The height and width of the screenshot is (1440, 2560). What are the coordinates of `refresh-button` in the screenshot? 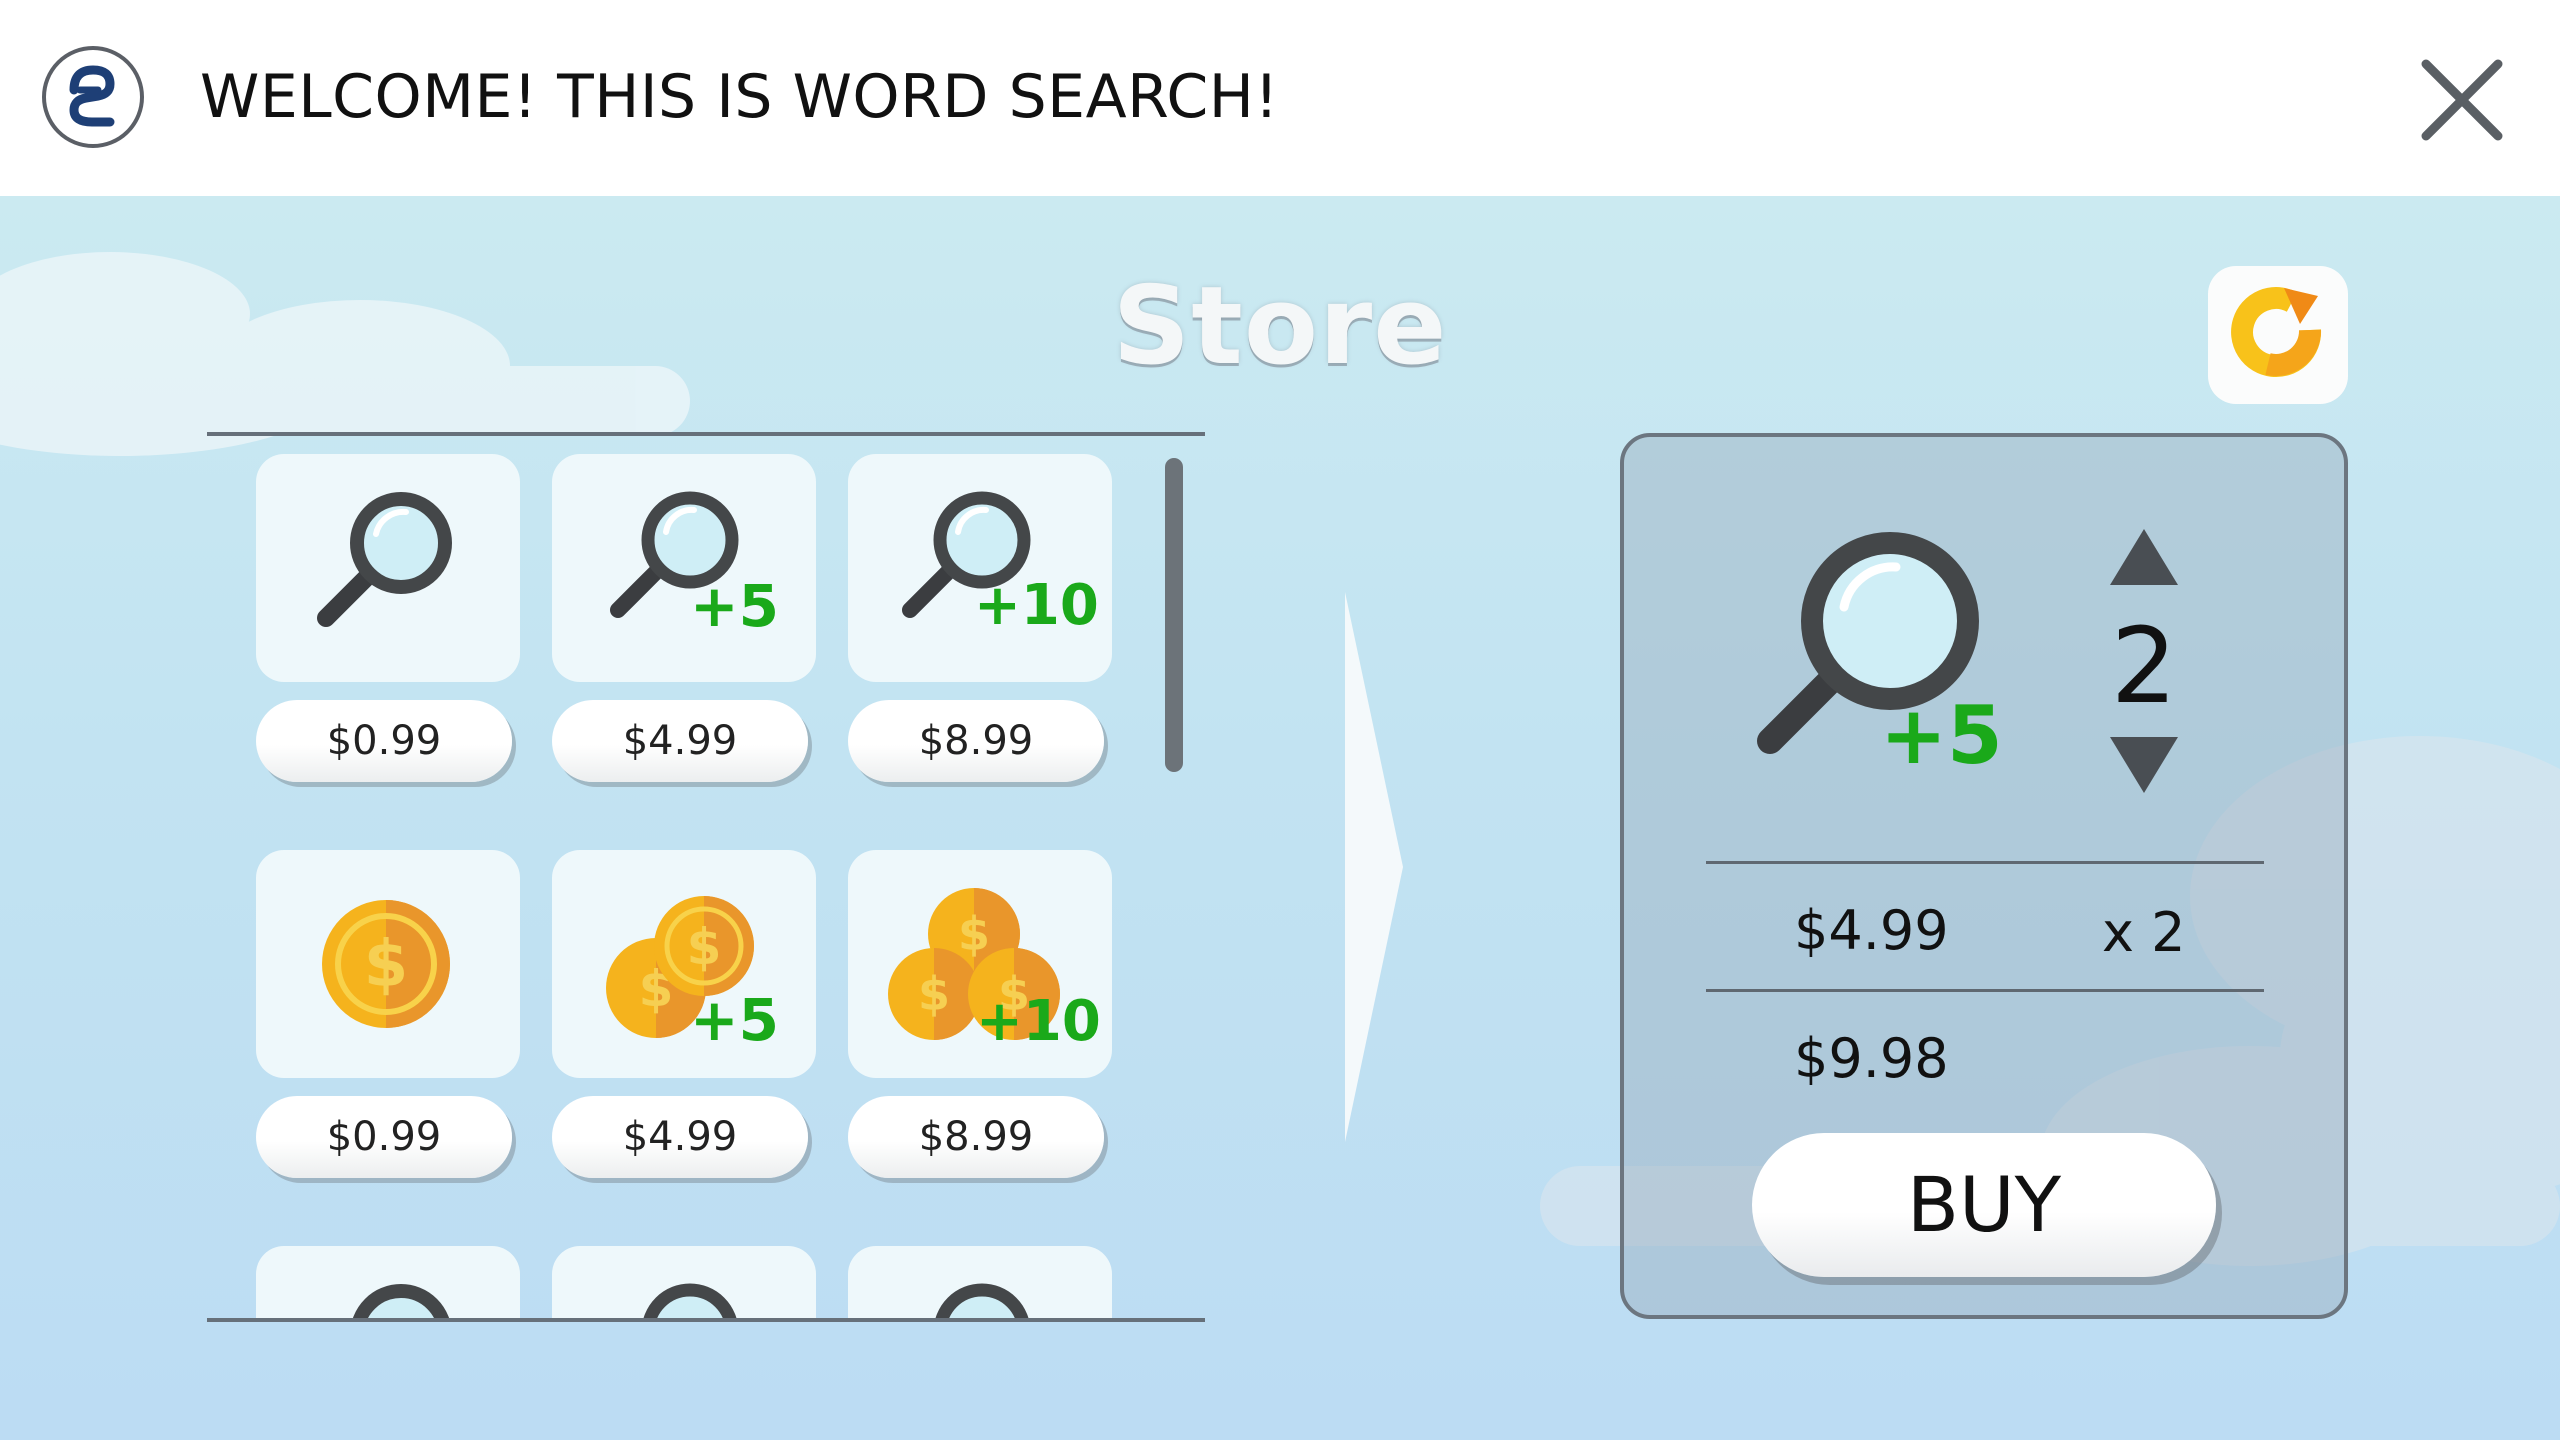 It's located at (2278, 335).